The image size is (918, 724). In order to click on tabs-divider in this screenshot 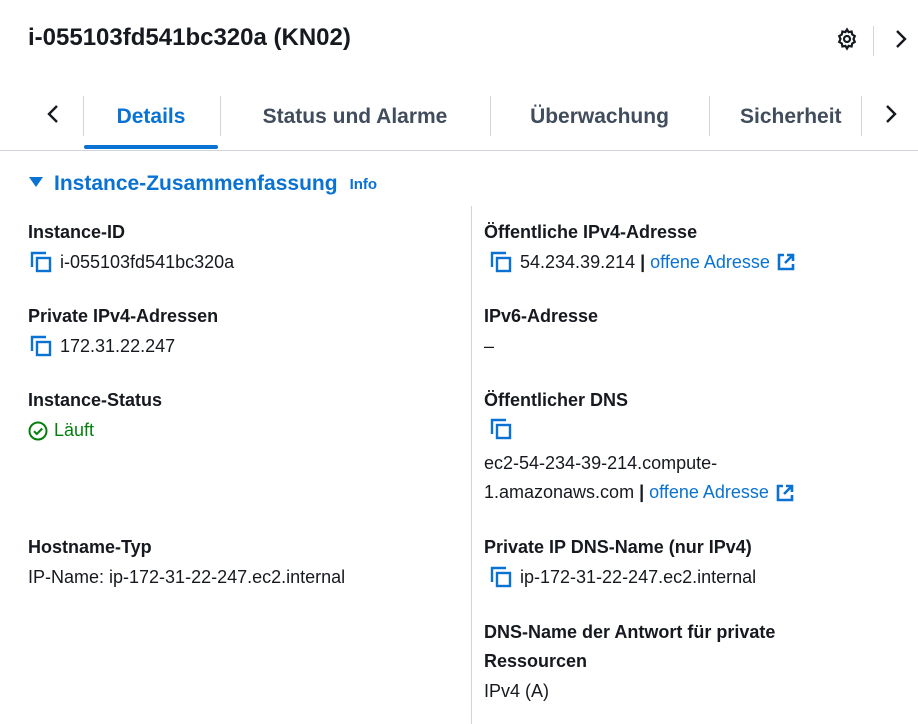, I will do `click(861, 116)`.